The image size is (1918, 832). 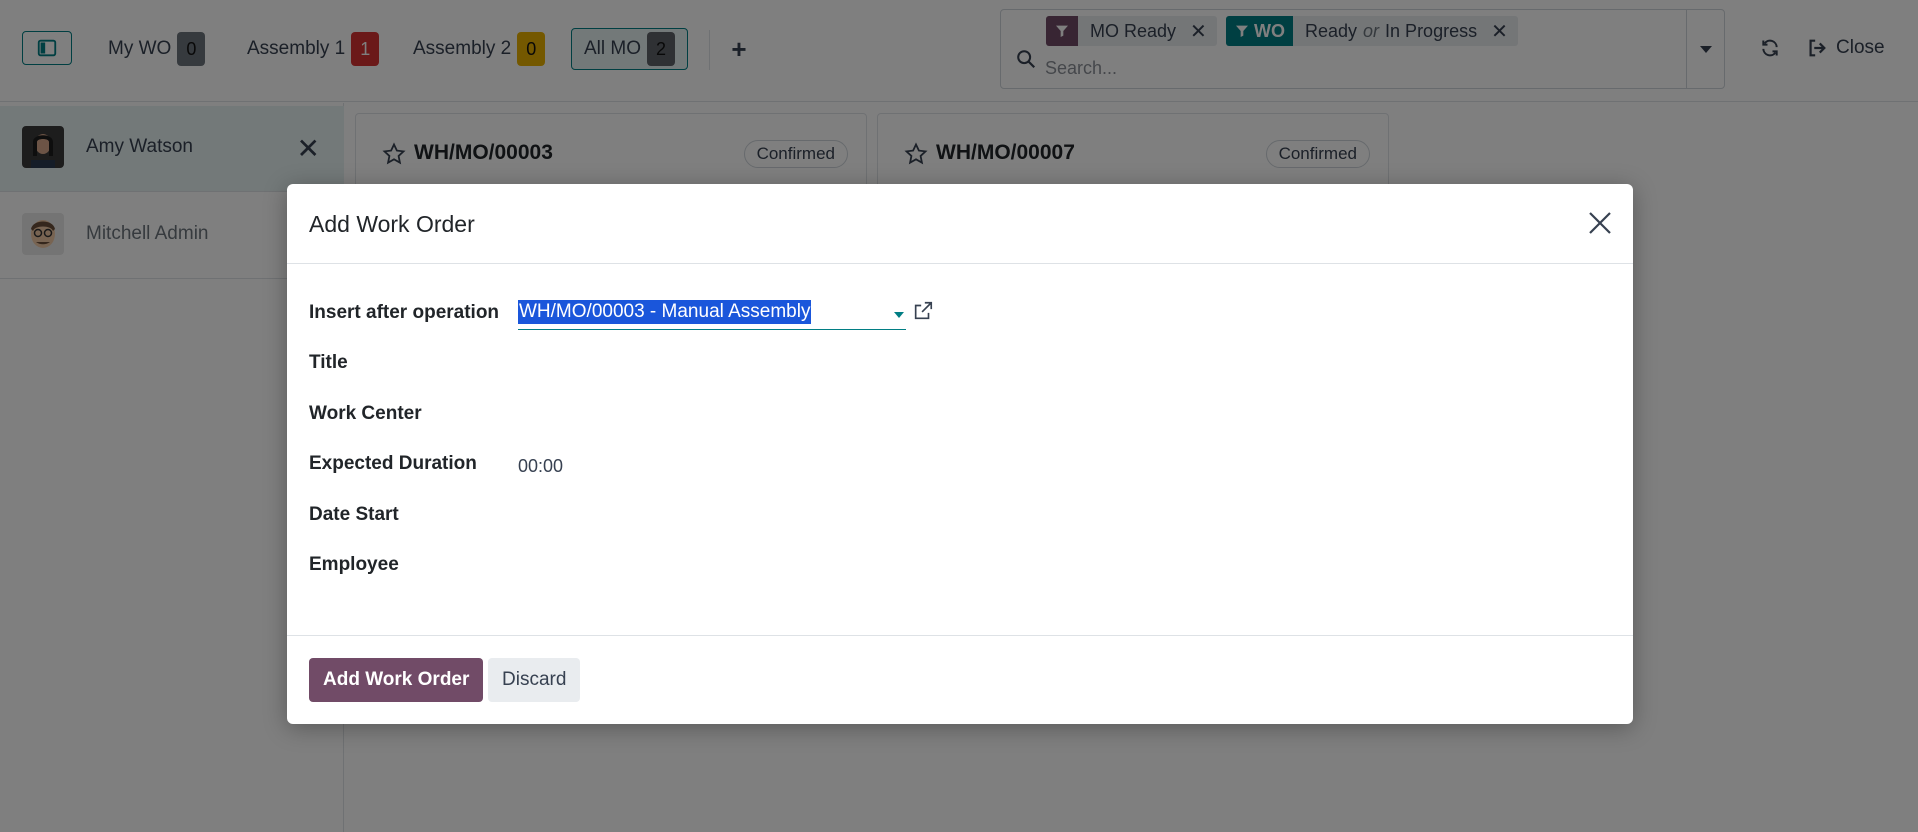 I want to click on insert-after-operation-field: WH/MO/00003 - Manual Assembly, so click(x=712, y=314).